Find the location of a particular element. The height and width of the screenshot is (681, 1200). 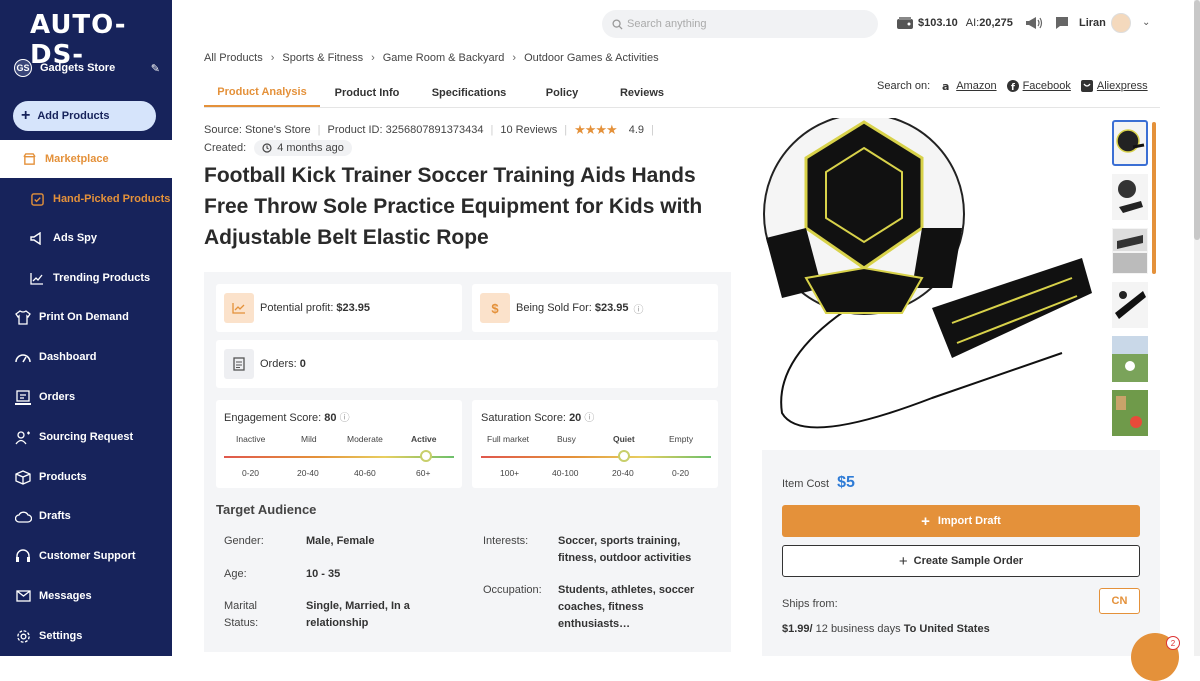

avatar is located at coordinates (1121, 23).